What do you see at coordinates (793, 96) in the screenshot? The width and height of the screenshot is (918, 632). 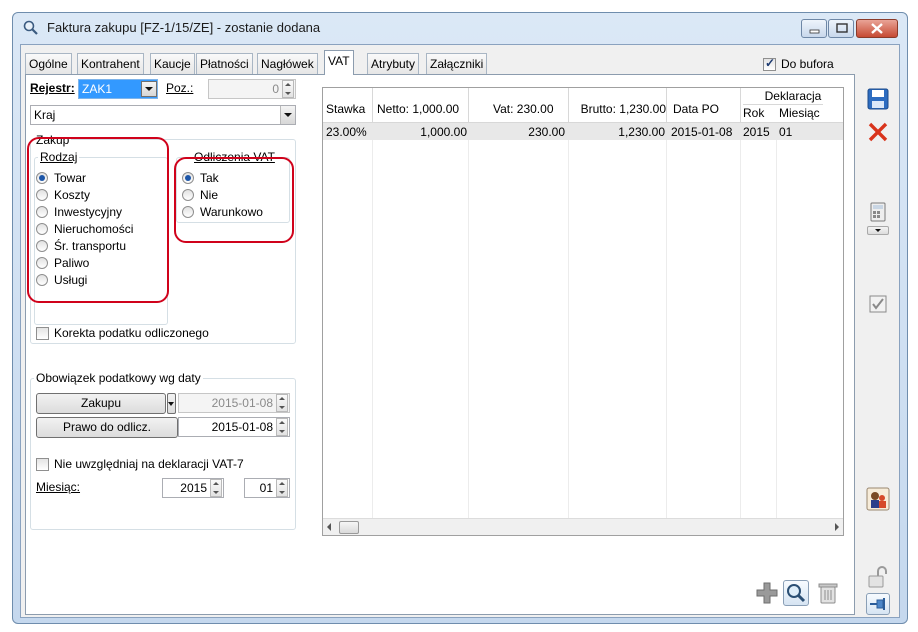 I see `col-header-deklaracja: Deklaracja` at bounding box center [793, 96].